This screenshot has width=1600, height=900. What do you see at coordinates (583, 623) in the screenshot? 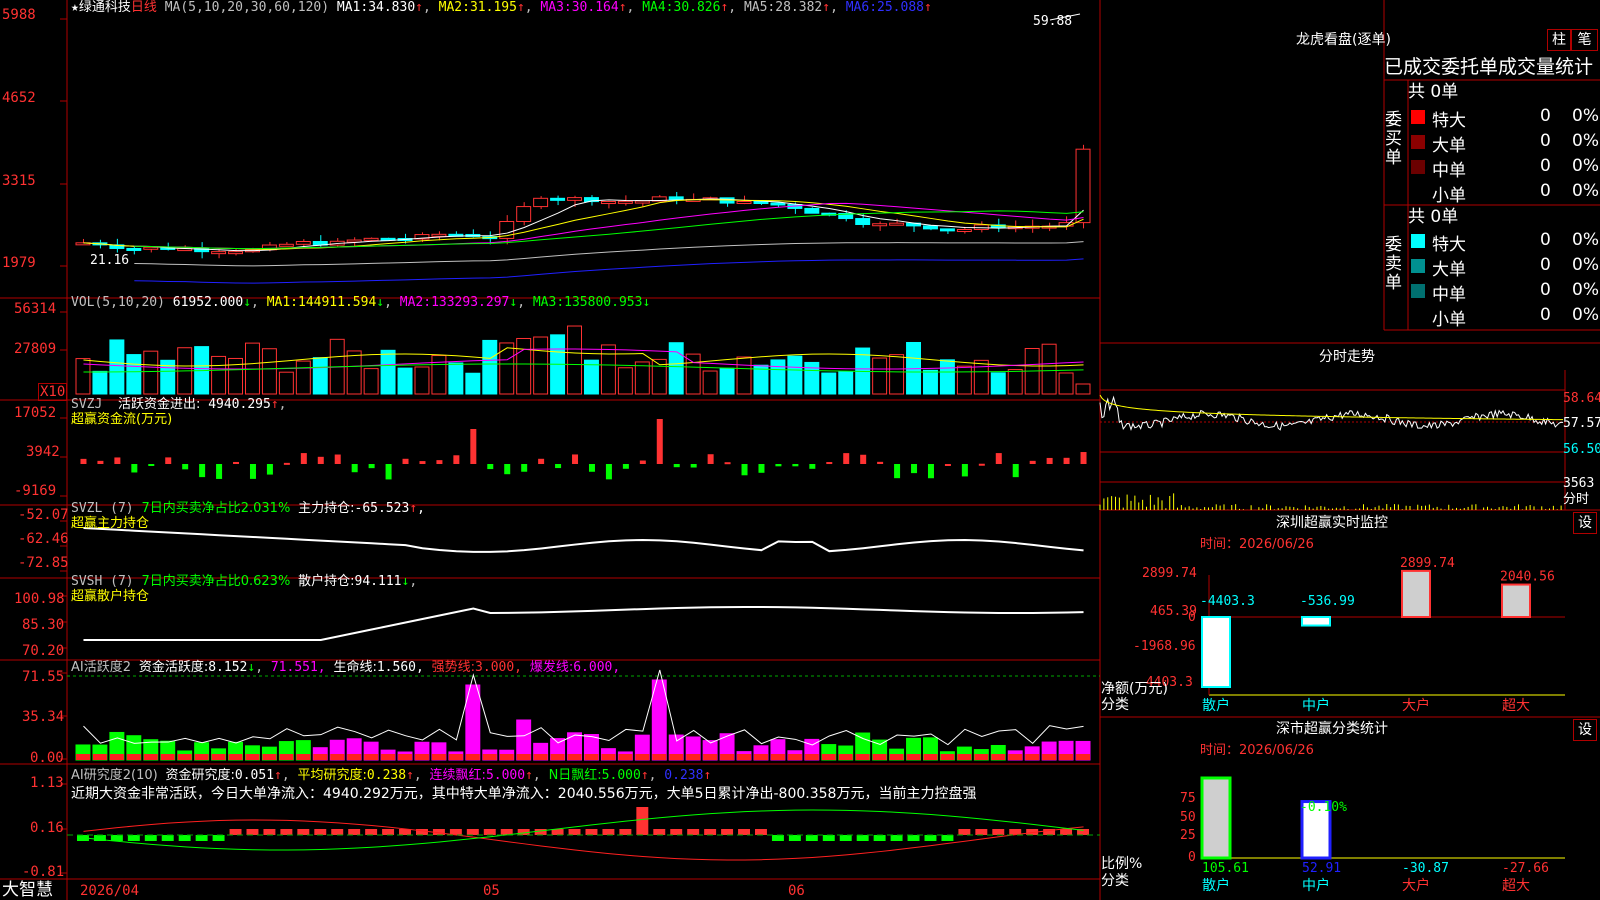
I see `retail-holding-line` at bounding box center [583, 623].